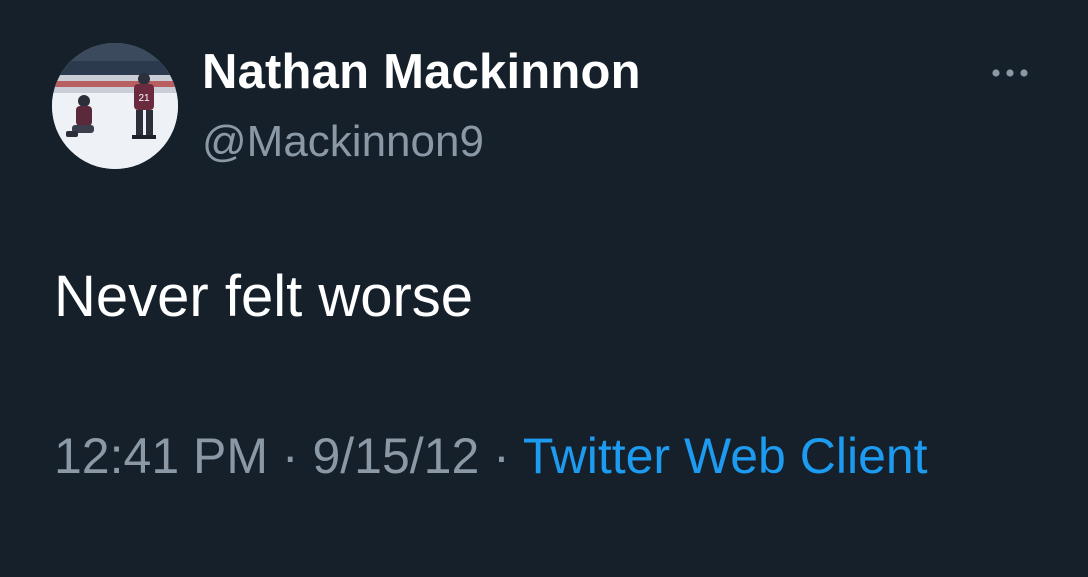 The image size is (1088, 577). I want to click on avatar: 21, so click(115, 106).